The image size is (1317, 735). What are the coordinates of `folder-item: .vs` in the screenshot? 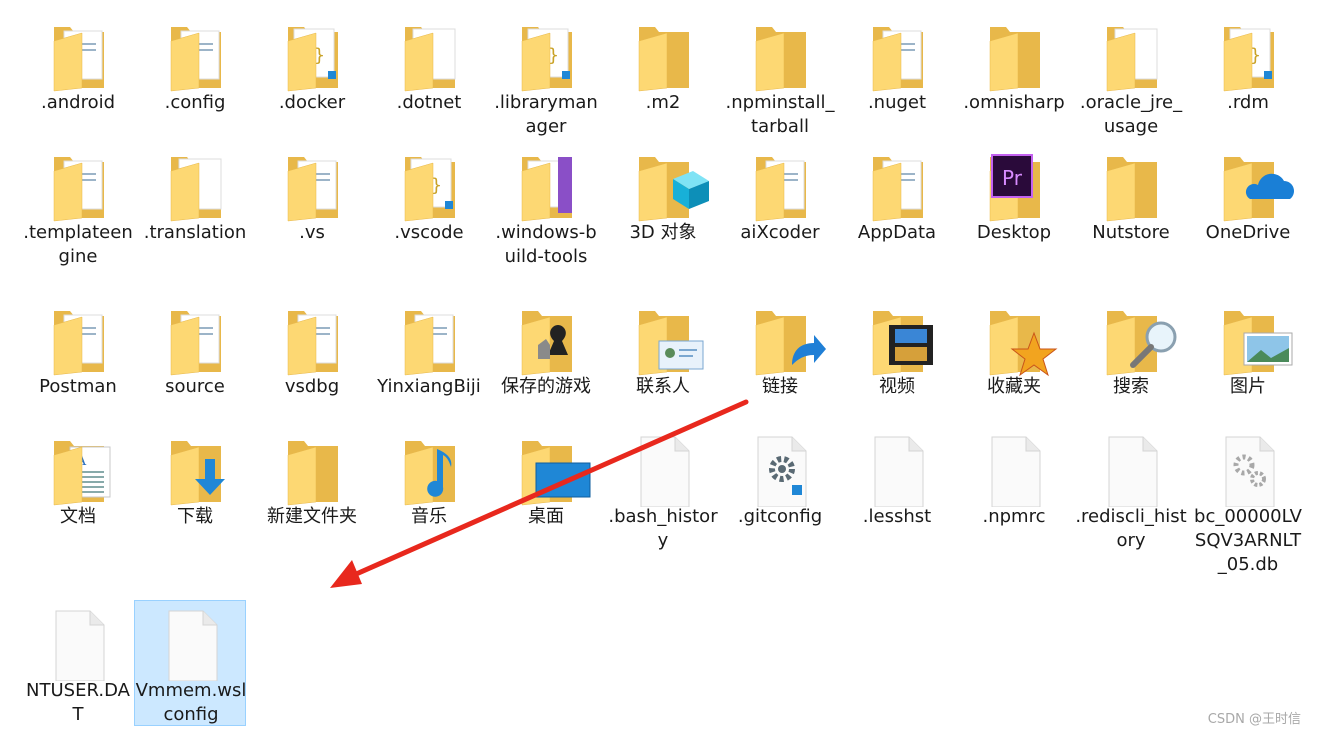 It's located at (311, 205).